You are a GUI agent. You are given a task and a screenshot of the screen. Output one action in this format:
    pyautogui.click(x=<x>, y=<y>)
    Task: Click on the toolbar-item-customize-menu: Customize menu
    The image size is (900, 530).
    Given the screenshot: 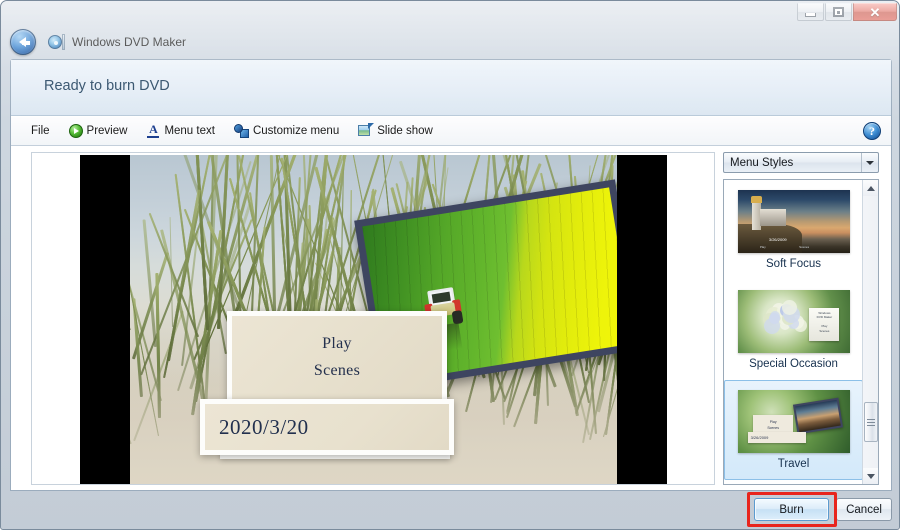 What is the action you would take?
    pyautogui.click(x=286, y=131)
    